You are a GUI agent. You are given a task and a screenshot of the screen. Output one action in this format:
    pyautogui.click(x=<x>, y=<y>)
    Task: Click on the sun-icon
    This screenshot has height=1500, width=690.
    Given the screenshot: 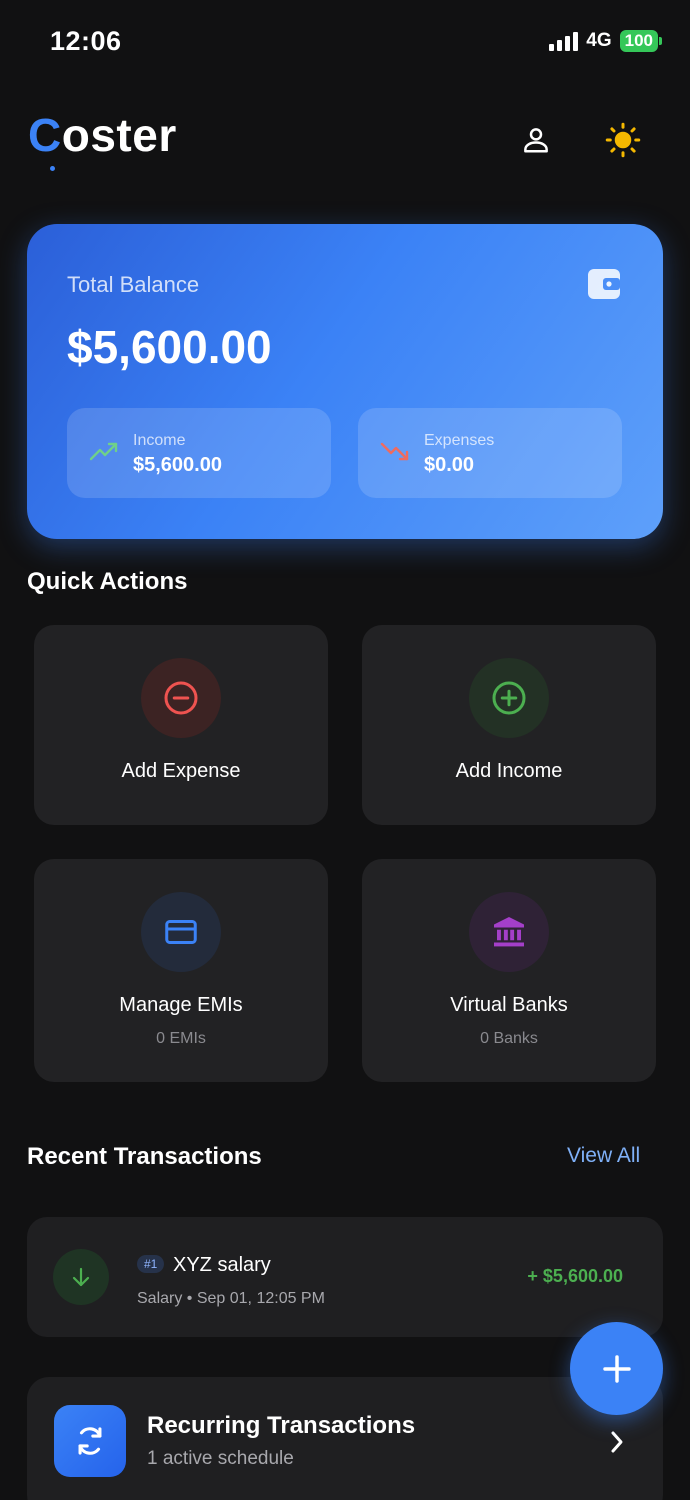 What is the action you would take?
    pyautogui.click(x=623, y=140)
    